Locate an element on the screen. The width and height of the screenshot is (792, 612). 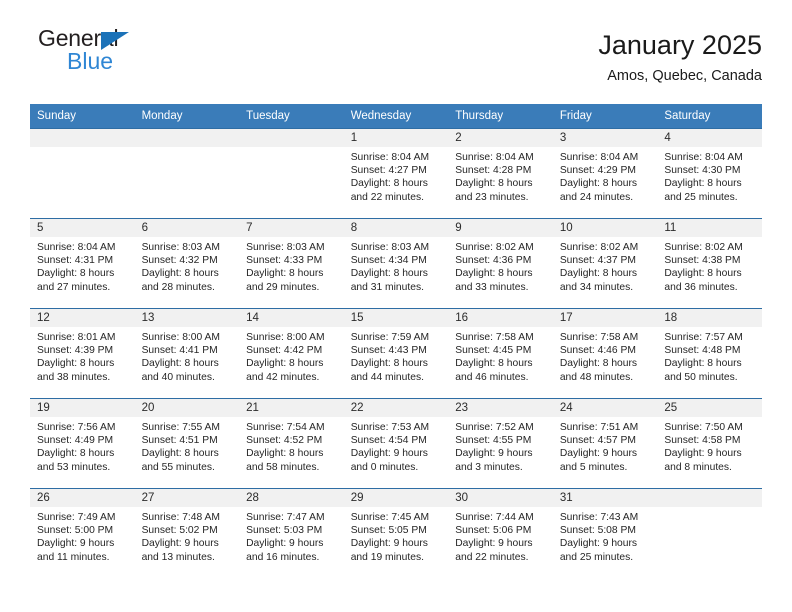
daylight-duration-line2: and 3 minutes. is located at coordinates (489, 467).